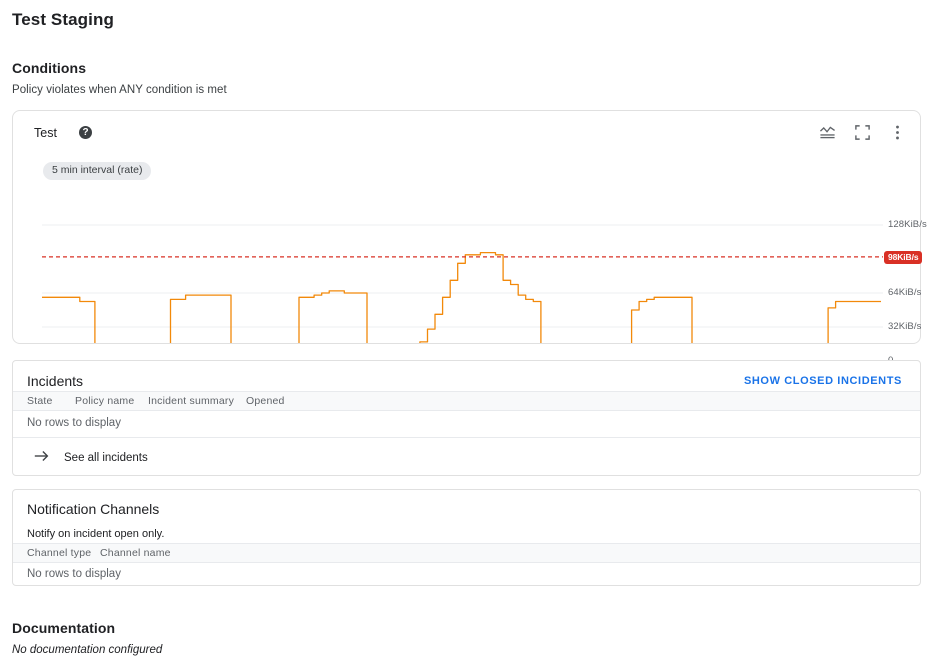  I want to click on chart-actions, so click(862, 132).